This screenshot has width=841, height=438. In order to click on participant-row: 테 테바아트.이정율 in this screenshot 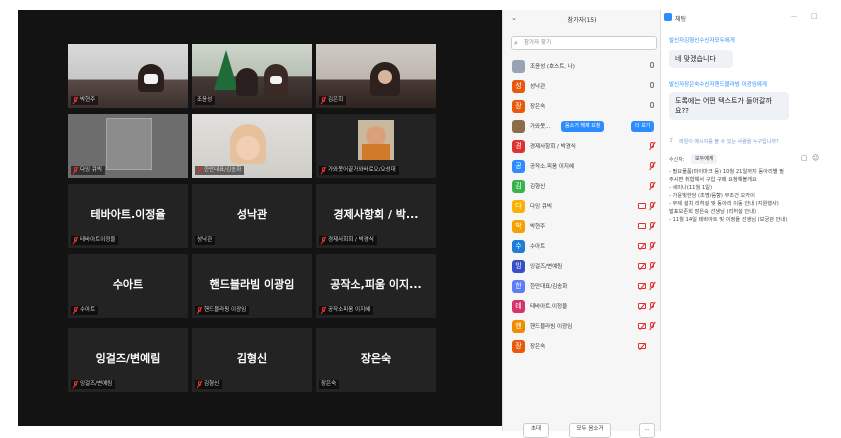, I will do `click(582, 307)`.